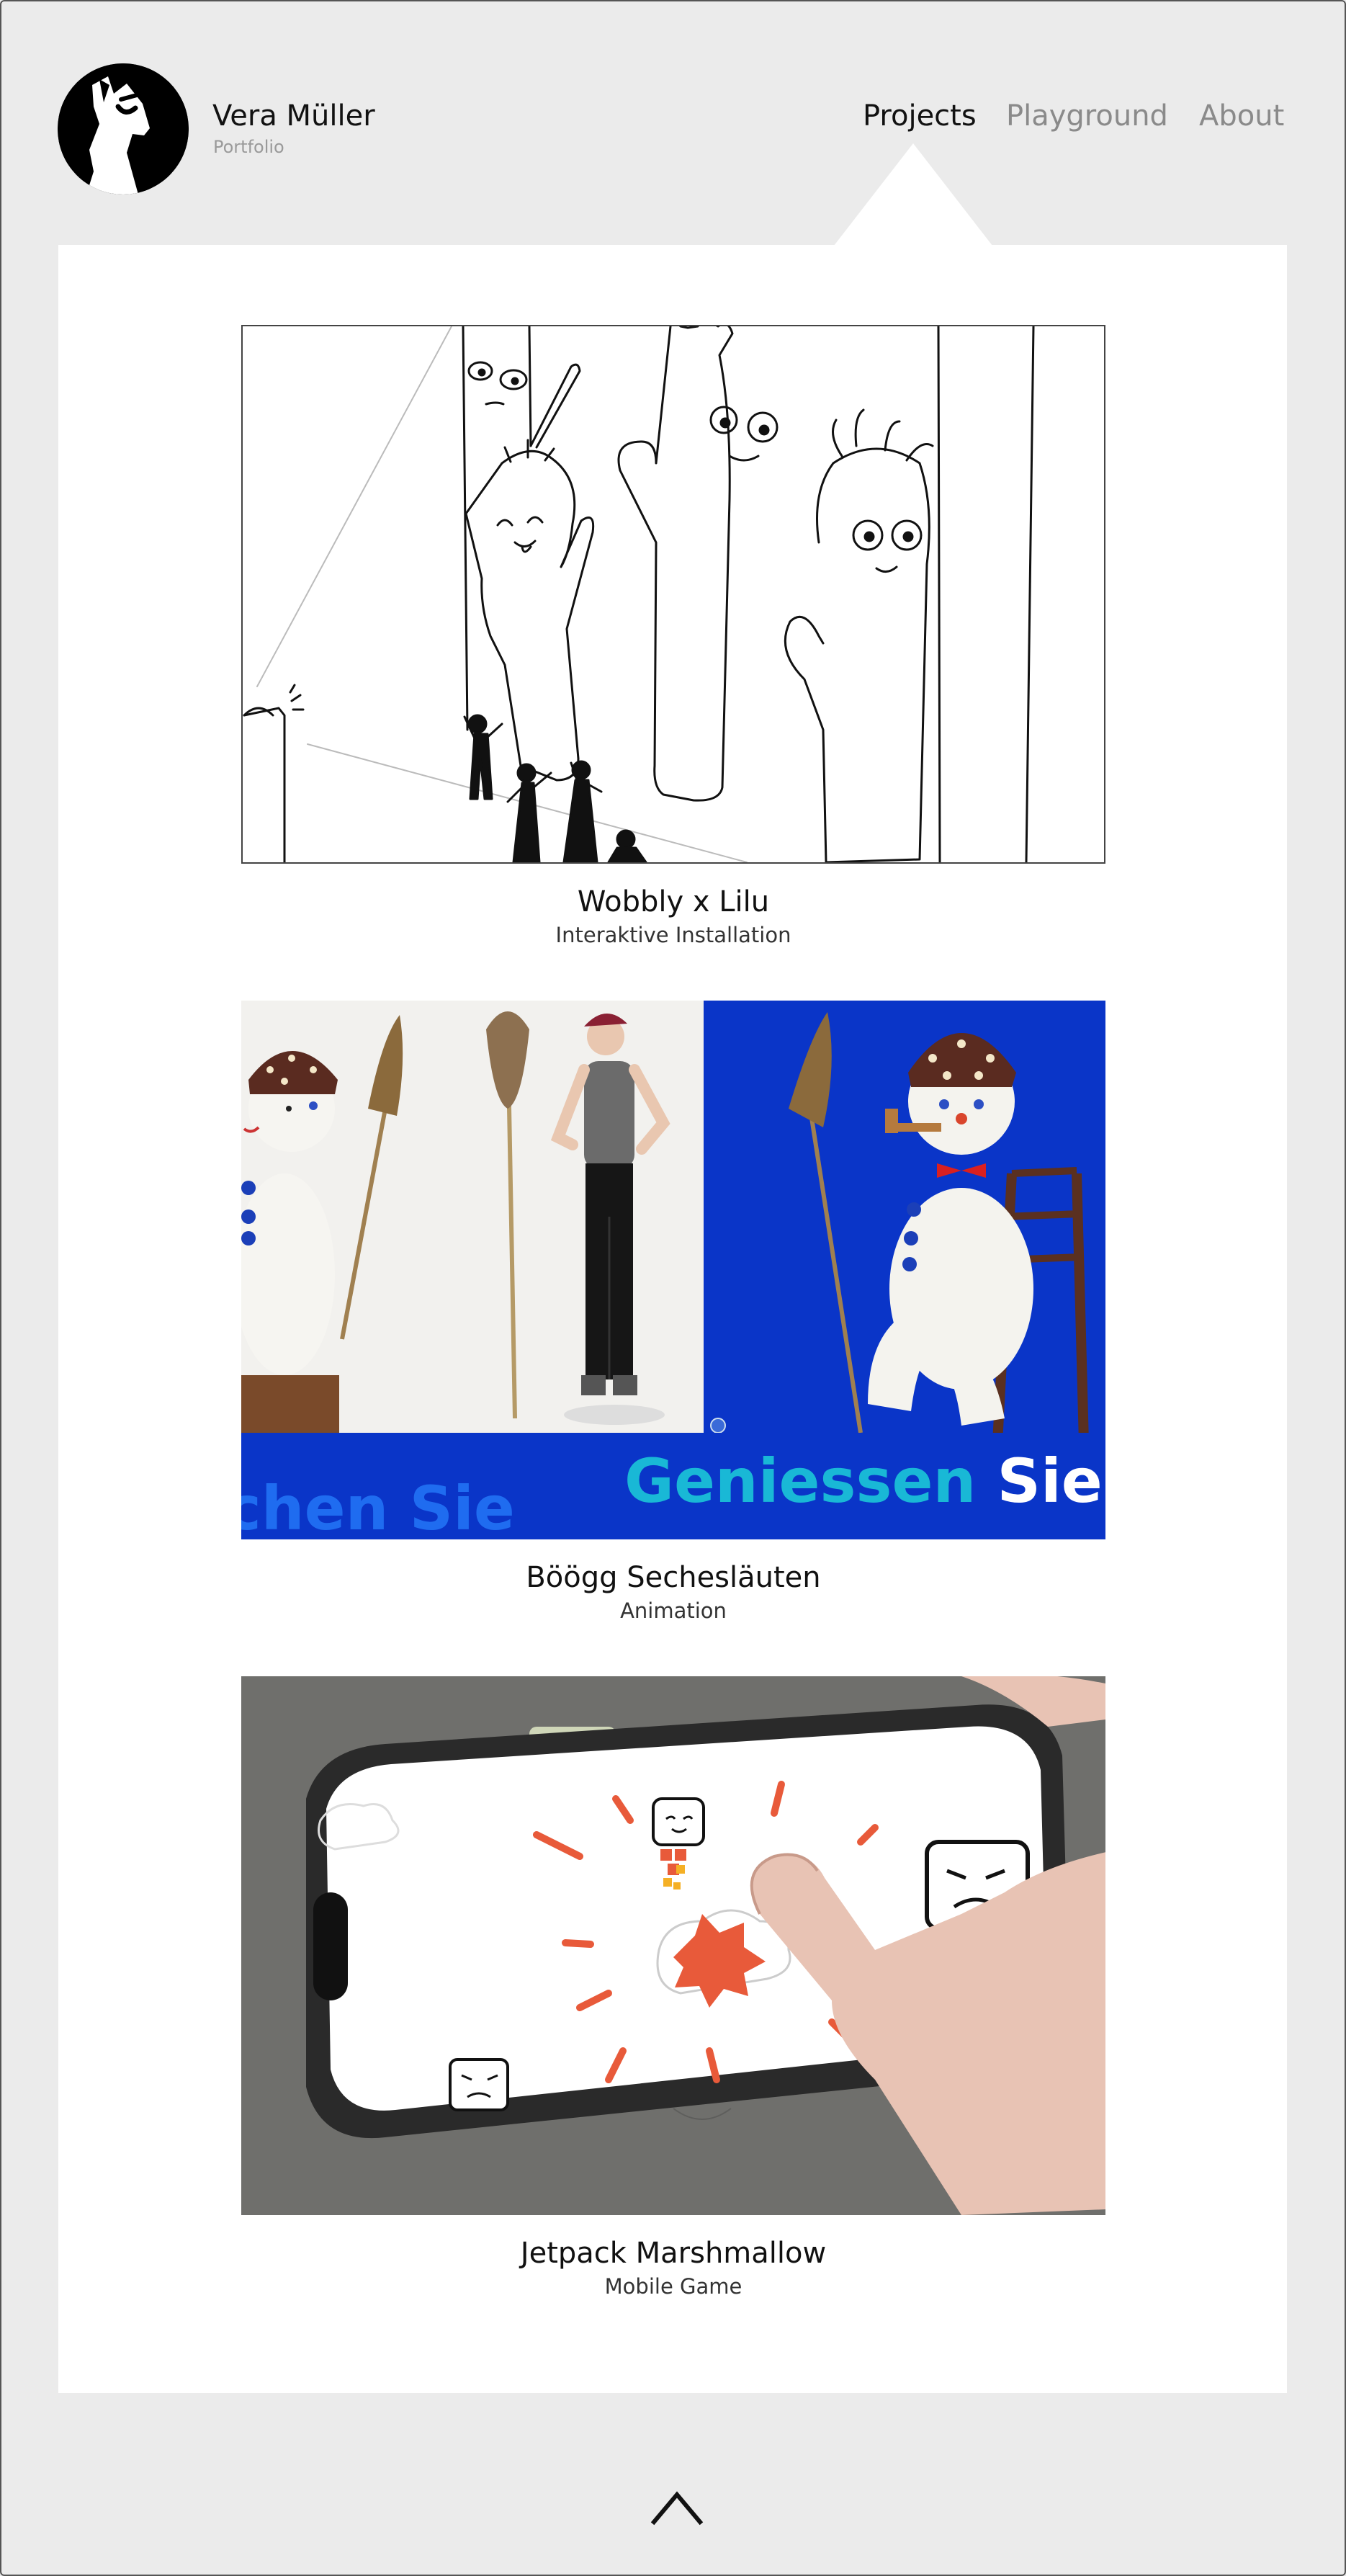  I want to click on project-thumbnail: chen Sie Geniessen Sie, so click(673, 1270).